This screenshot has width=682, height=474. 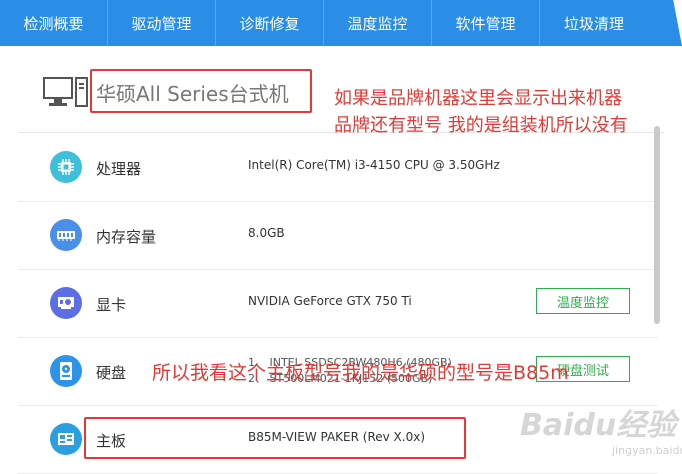 What do you see at coordinates (119, 169) in the screenshot?
I see `cpu-label: 处理器` at bounding box center [119, 169].